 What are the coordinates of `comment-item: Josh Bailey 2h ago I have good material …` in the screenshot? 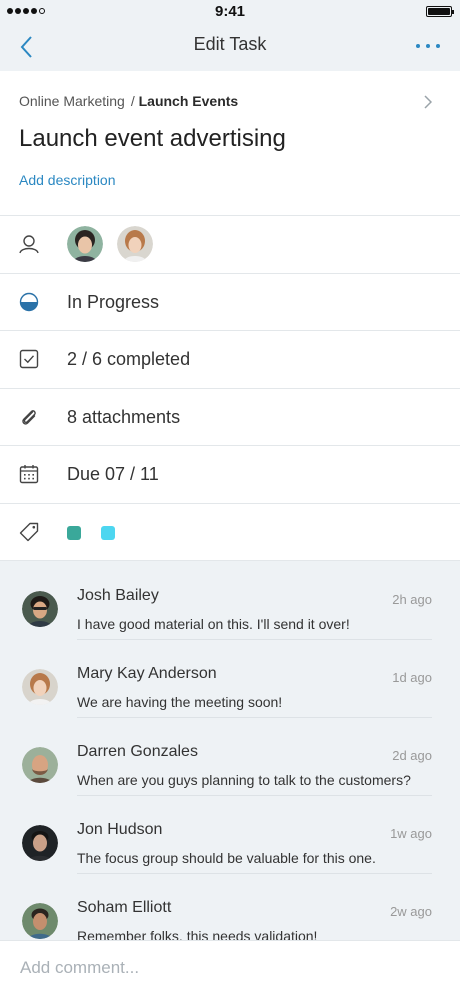 It's located at (230, 600).